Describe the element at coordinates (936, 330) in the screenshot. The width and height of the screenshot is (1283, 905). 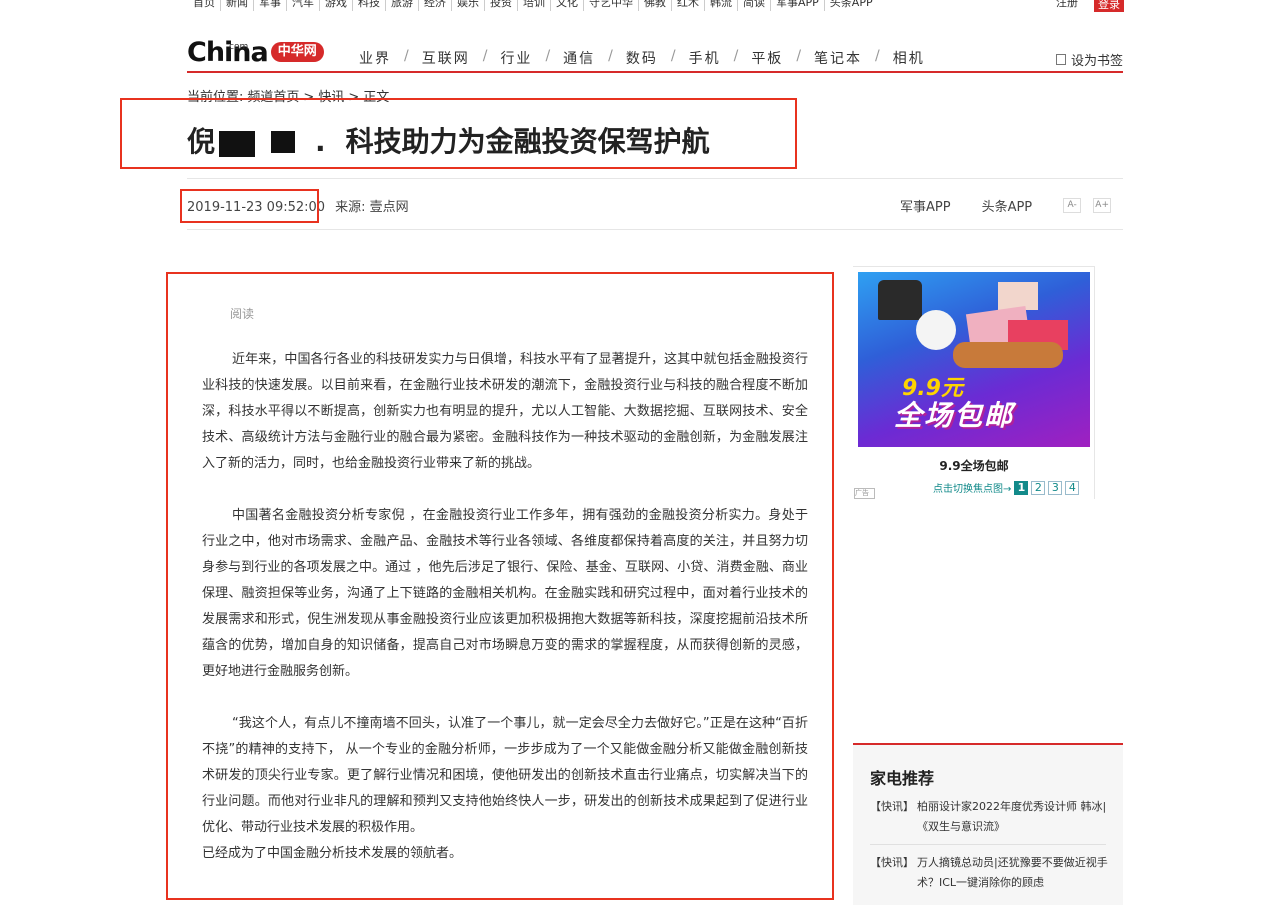
I see `penguin-graphic` at that location.